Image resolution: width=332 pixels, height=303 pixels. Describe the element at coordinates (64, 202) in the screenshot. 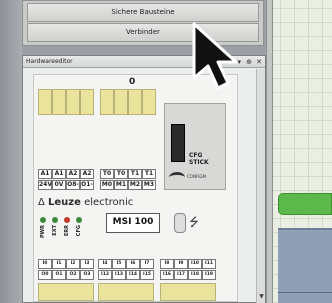

I see `brand-name: Leuze` at that location.